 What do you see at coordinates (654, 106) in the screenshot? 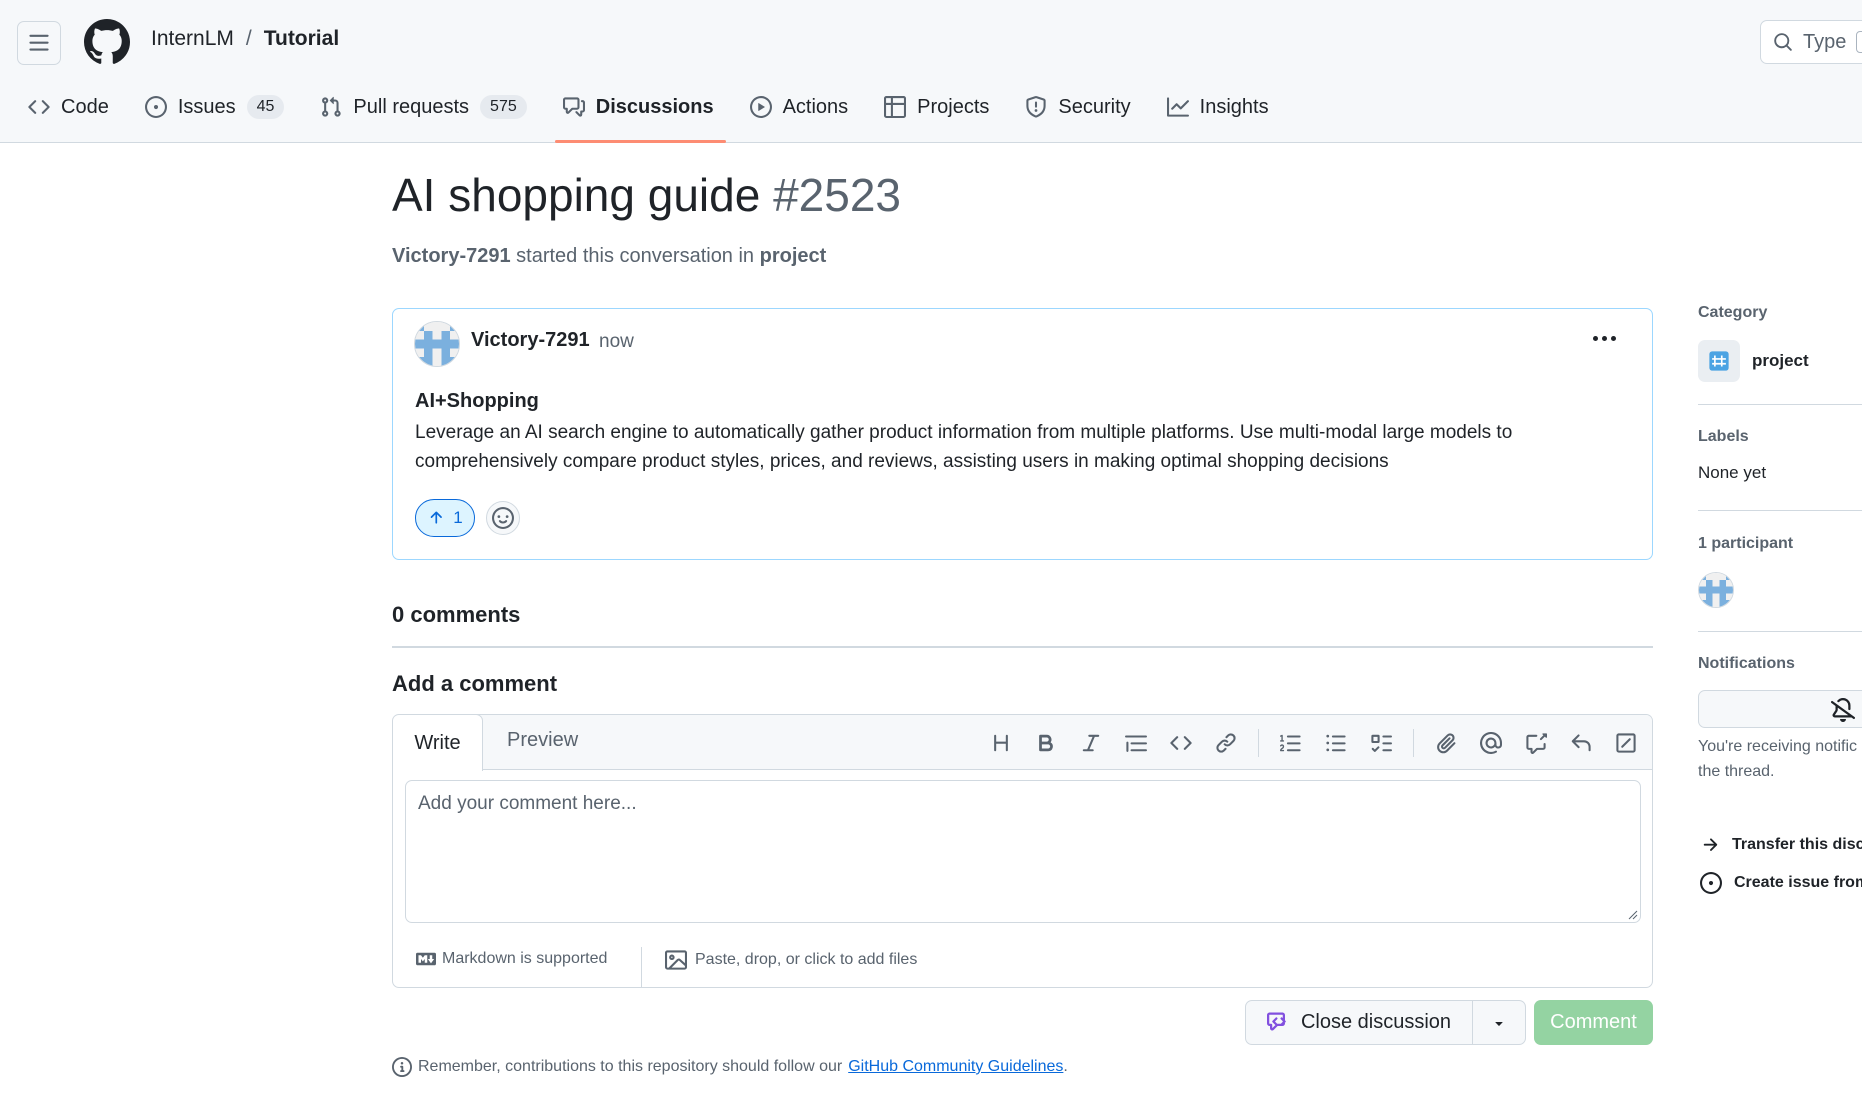
I see `tab-discussions-label: Discussions` at bounding box center [654, 106].